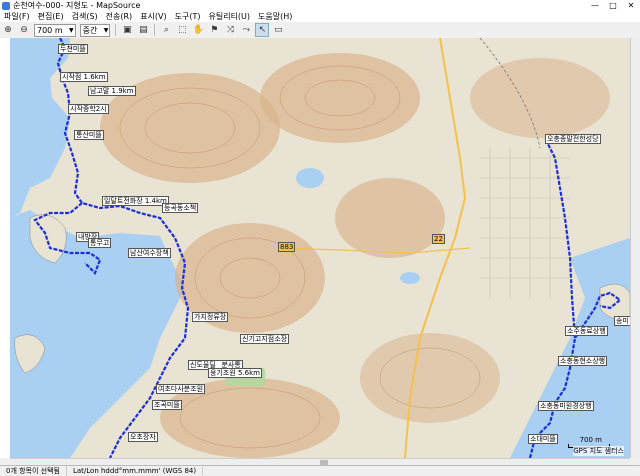 The image size is (640, 476). I want to click on sea-west, so click(40, 128).